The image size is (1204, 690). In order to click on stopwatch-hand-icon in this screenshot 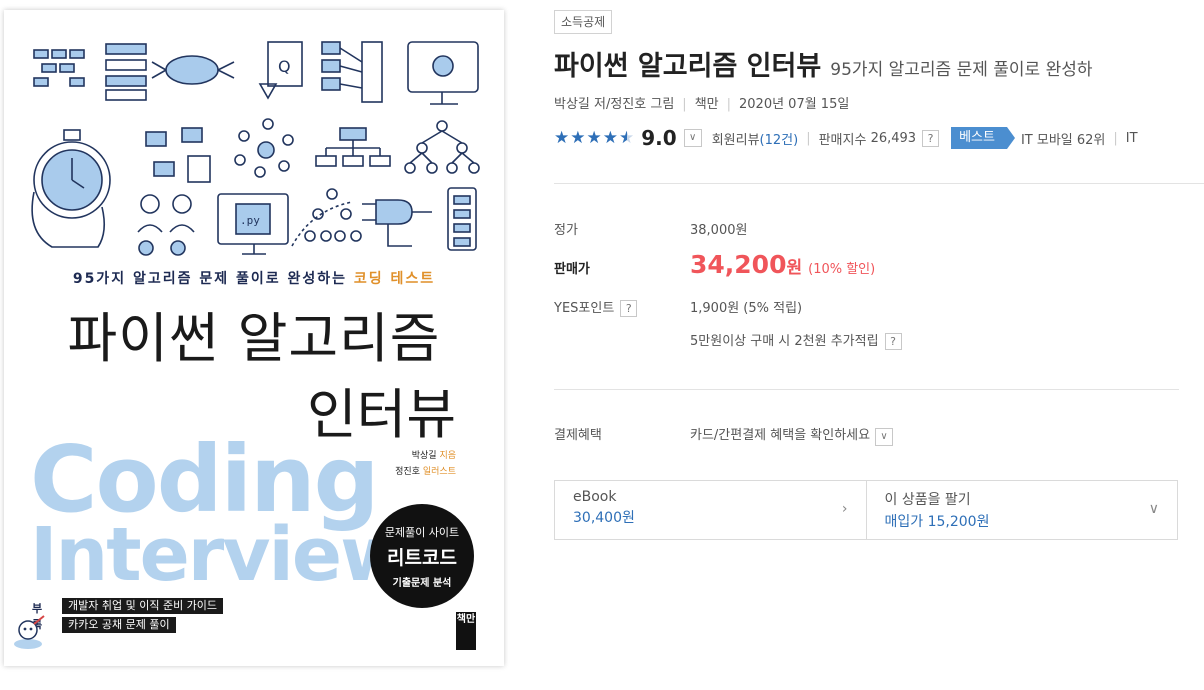, I will do `click(71, 188)`.